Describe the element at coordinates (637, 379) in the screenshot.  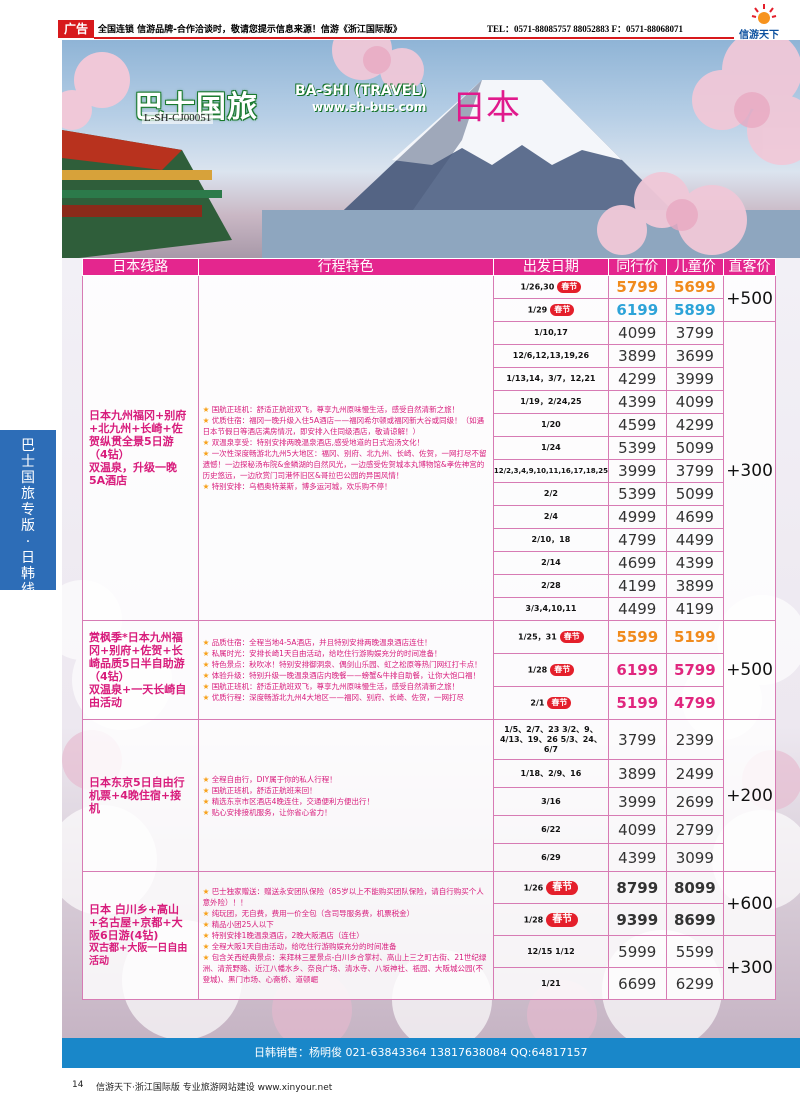
I see `peer-price: 4299` at that location.